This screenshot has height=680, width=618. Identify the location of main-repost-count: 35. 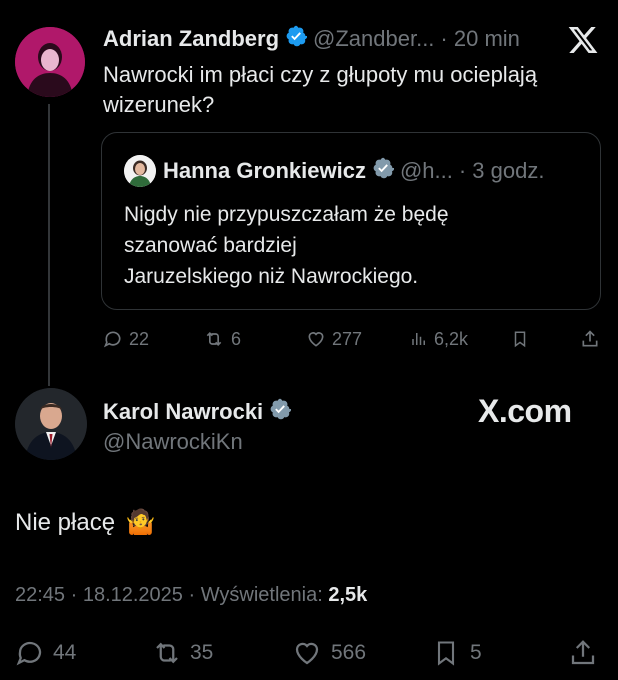
(202, 652).